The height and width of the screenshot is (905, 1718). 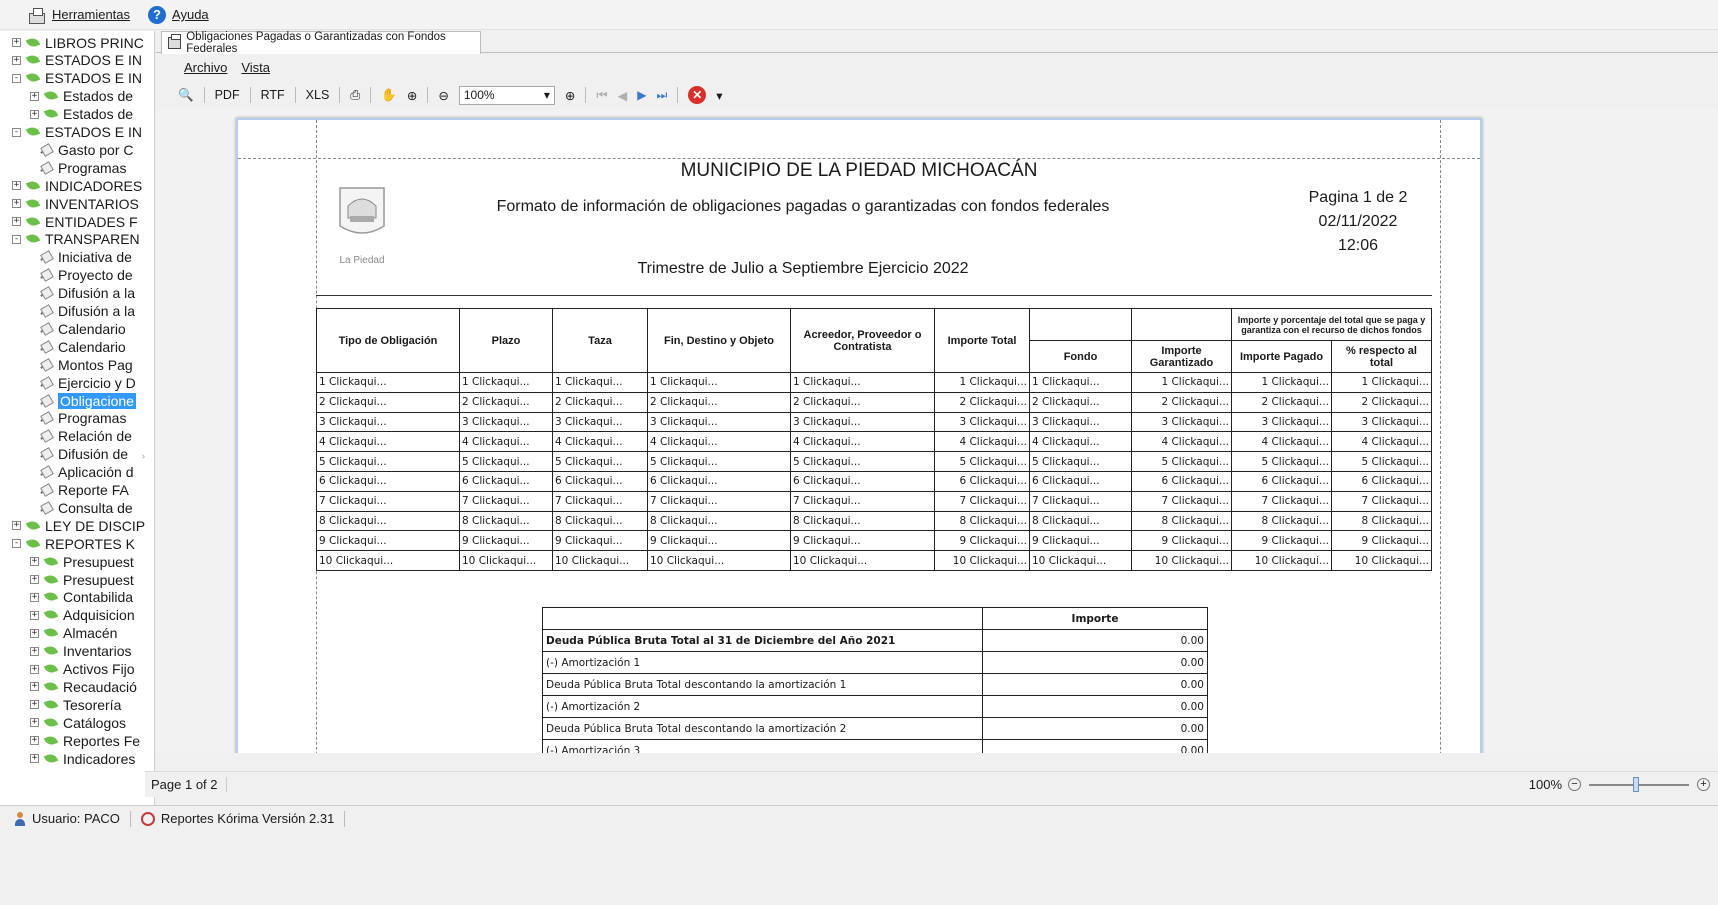 What do you see at coordinates (75, 704) in the screenshot?
I see `tree-item: + Tesorería` at bounding box center [75, 704].